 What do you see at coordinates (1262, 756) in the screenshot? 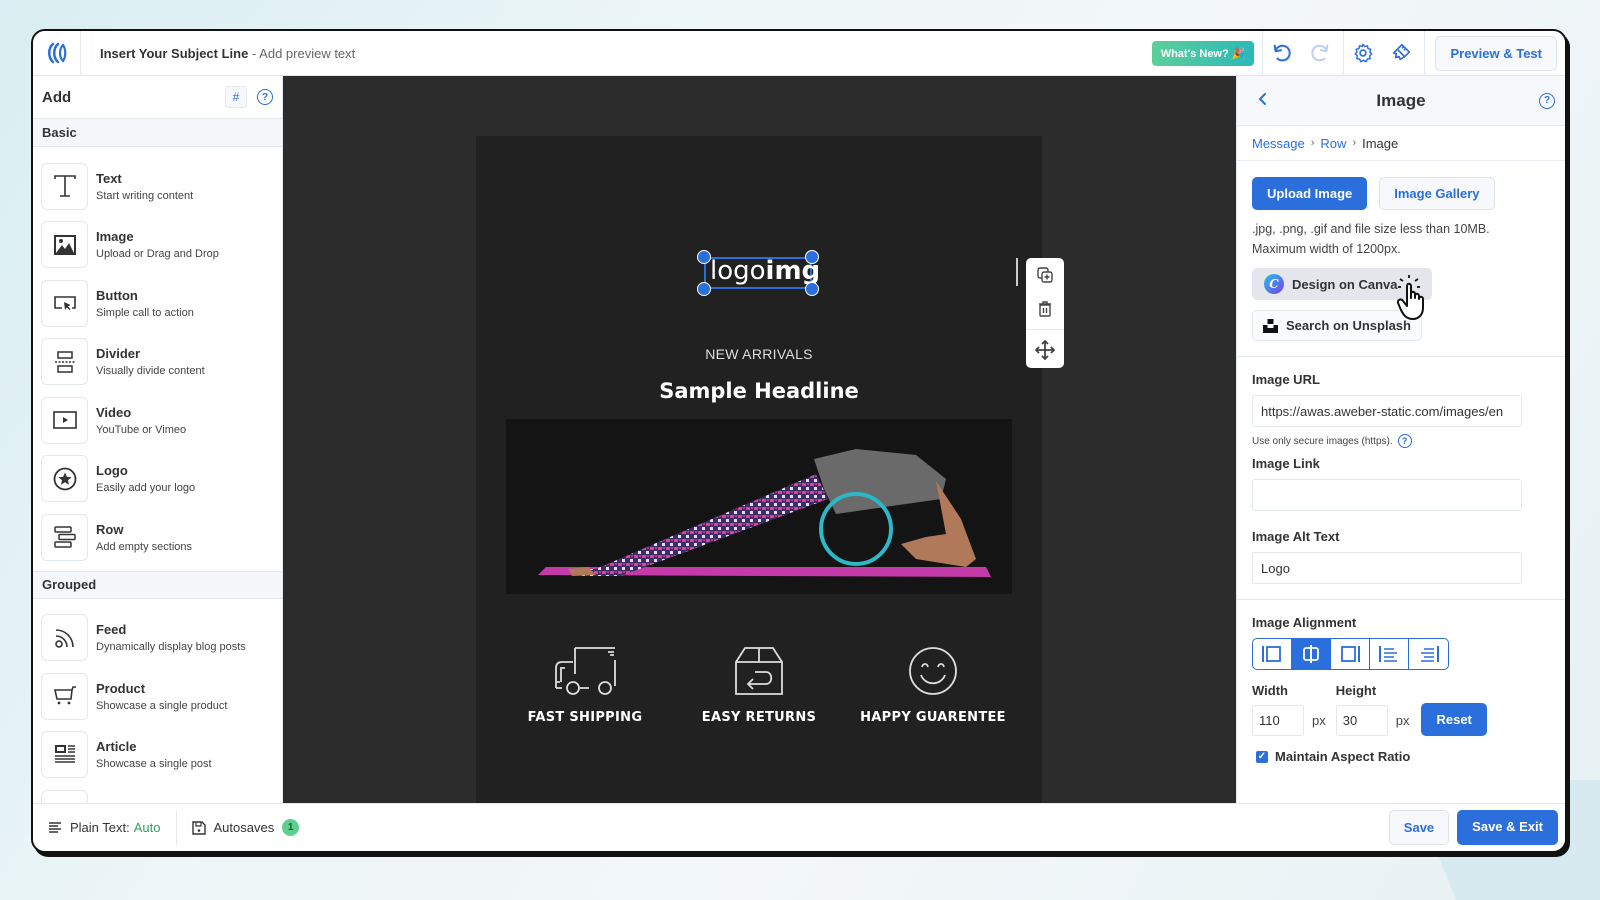
I see `checkbox-checked-icon: ✓` at bounding box center [1262, 756].